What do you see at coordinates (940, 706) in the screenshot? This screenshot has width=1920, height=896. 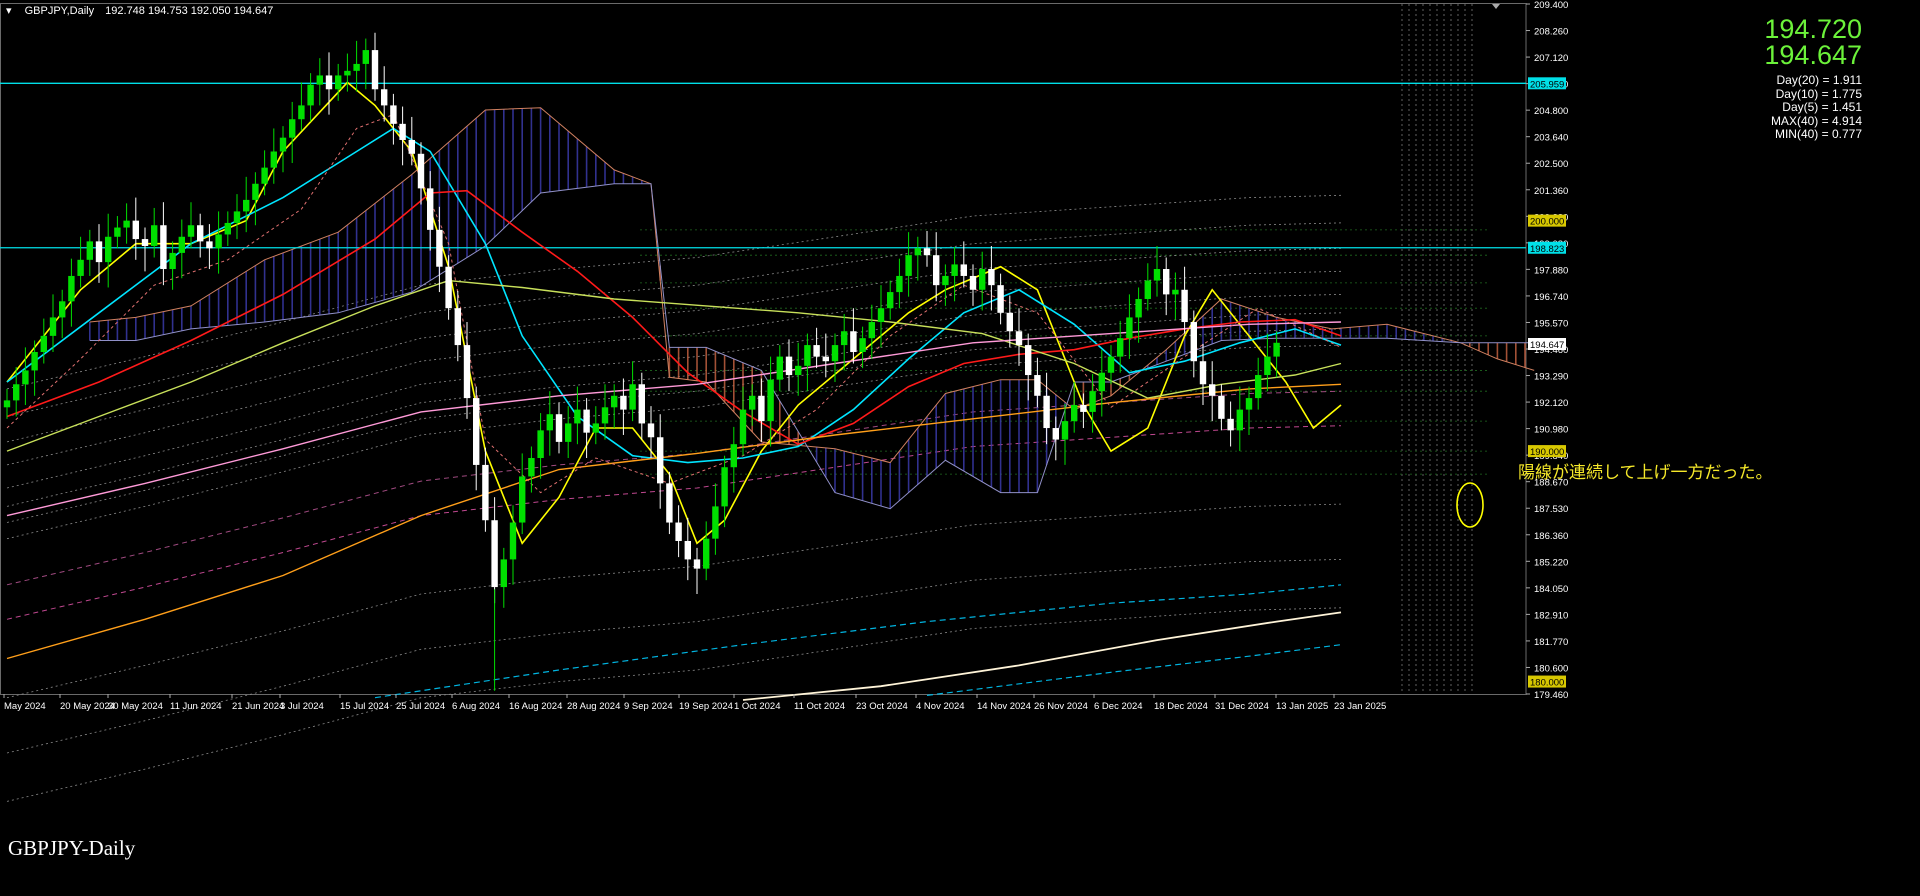 I see `x-tick-label: 4 Nov 2024` at bounding box center [940, 706].